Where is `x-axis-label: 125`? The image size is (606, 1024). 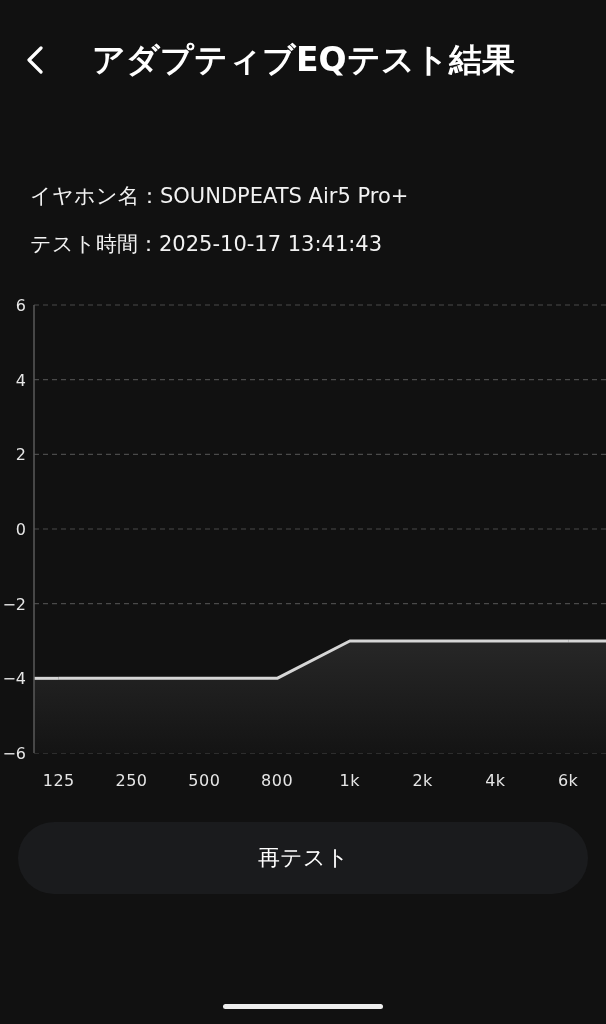 x-axis-label: 125 is located at coordinates (58, 780).